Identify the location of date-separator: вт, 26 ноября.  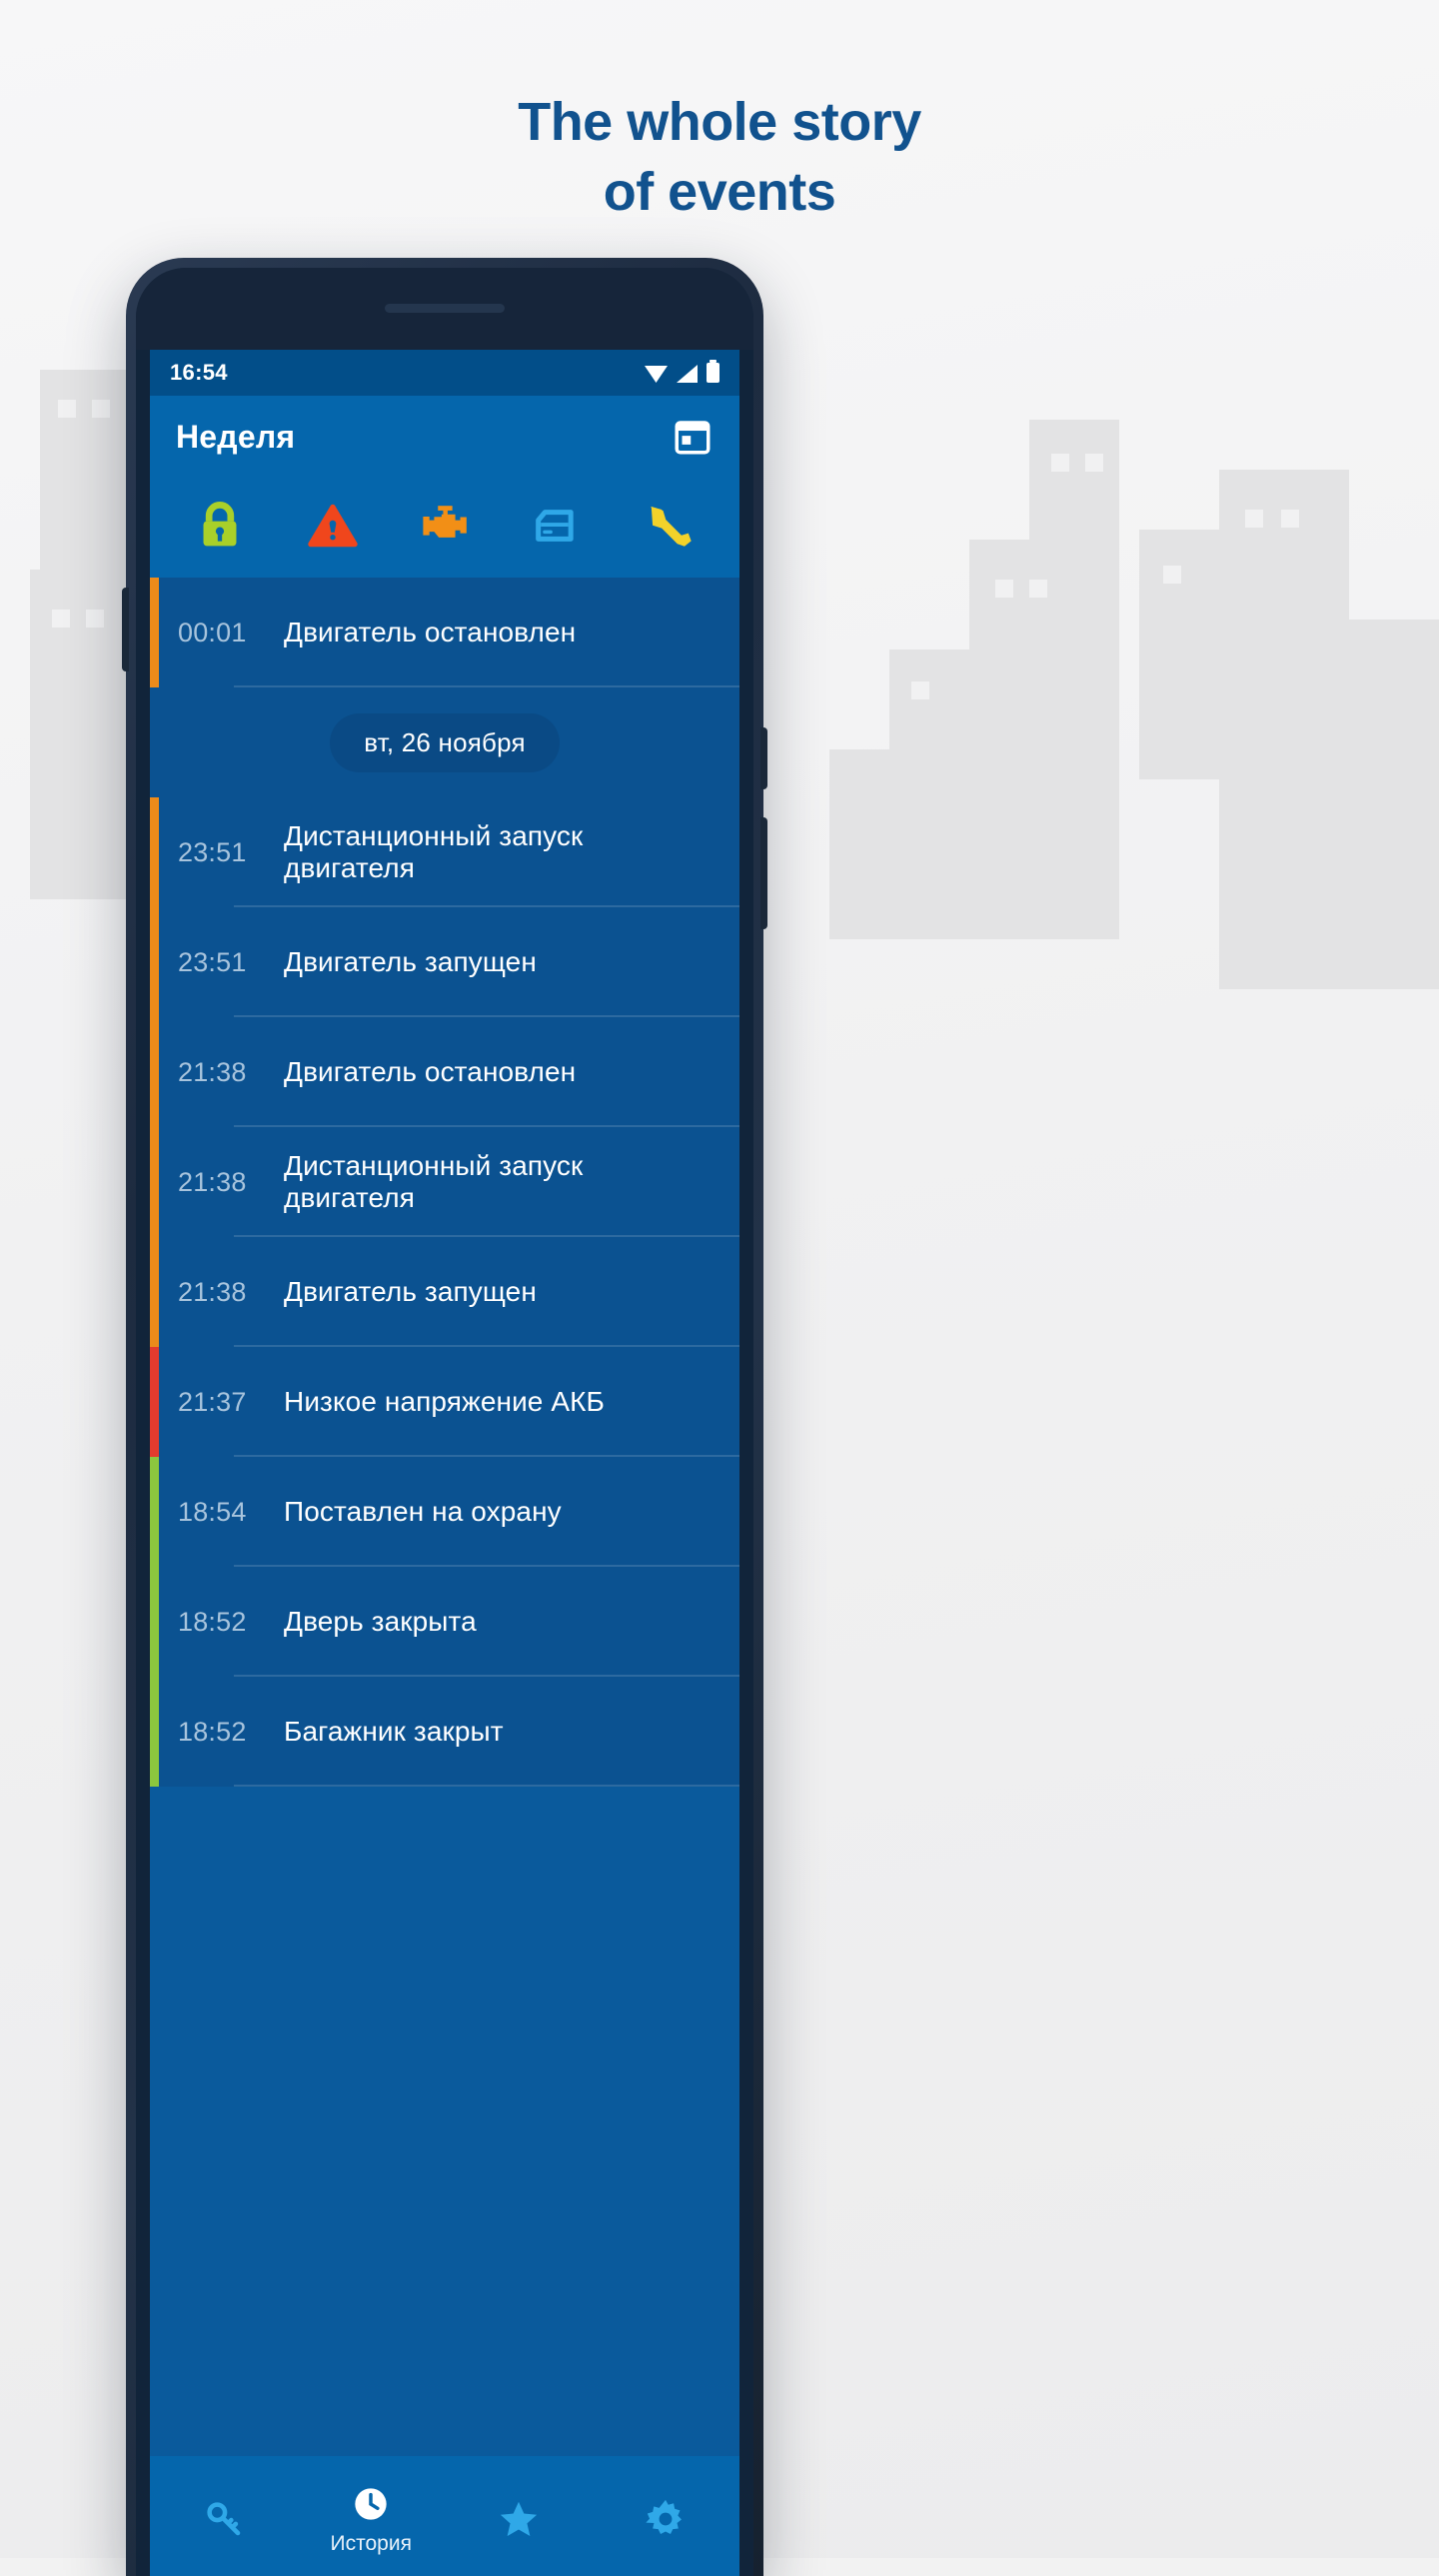
(444, 742).